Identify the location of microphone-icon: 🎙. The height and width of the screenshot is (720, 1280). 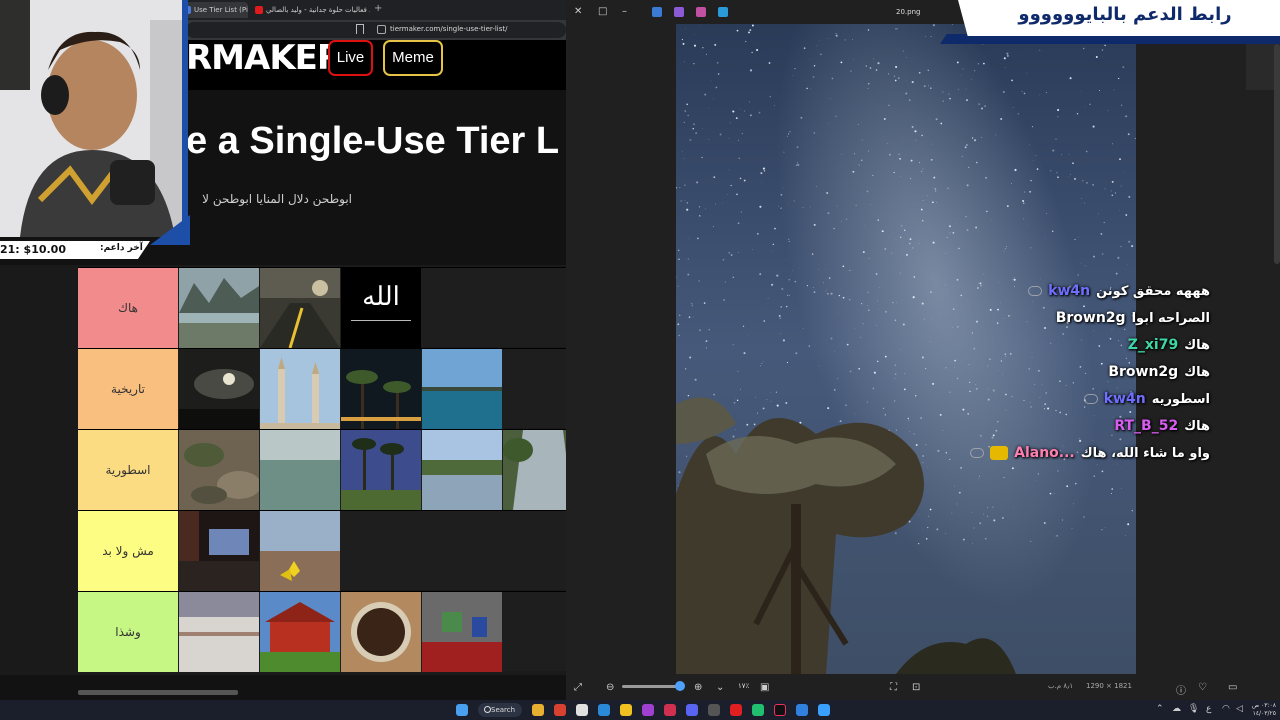
(1193, 709).